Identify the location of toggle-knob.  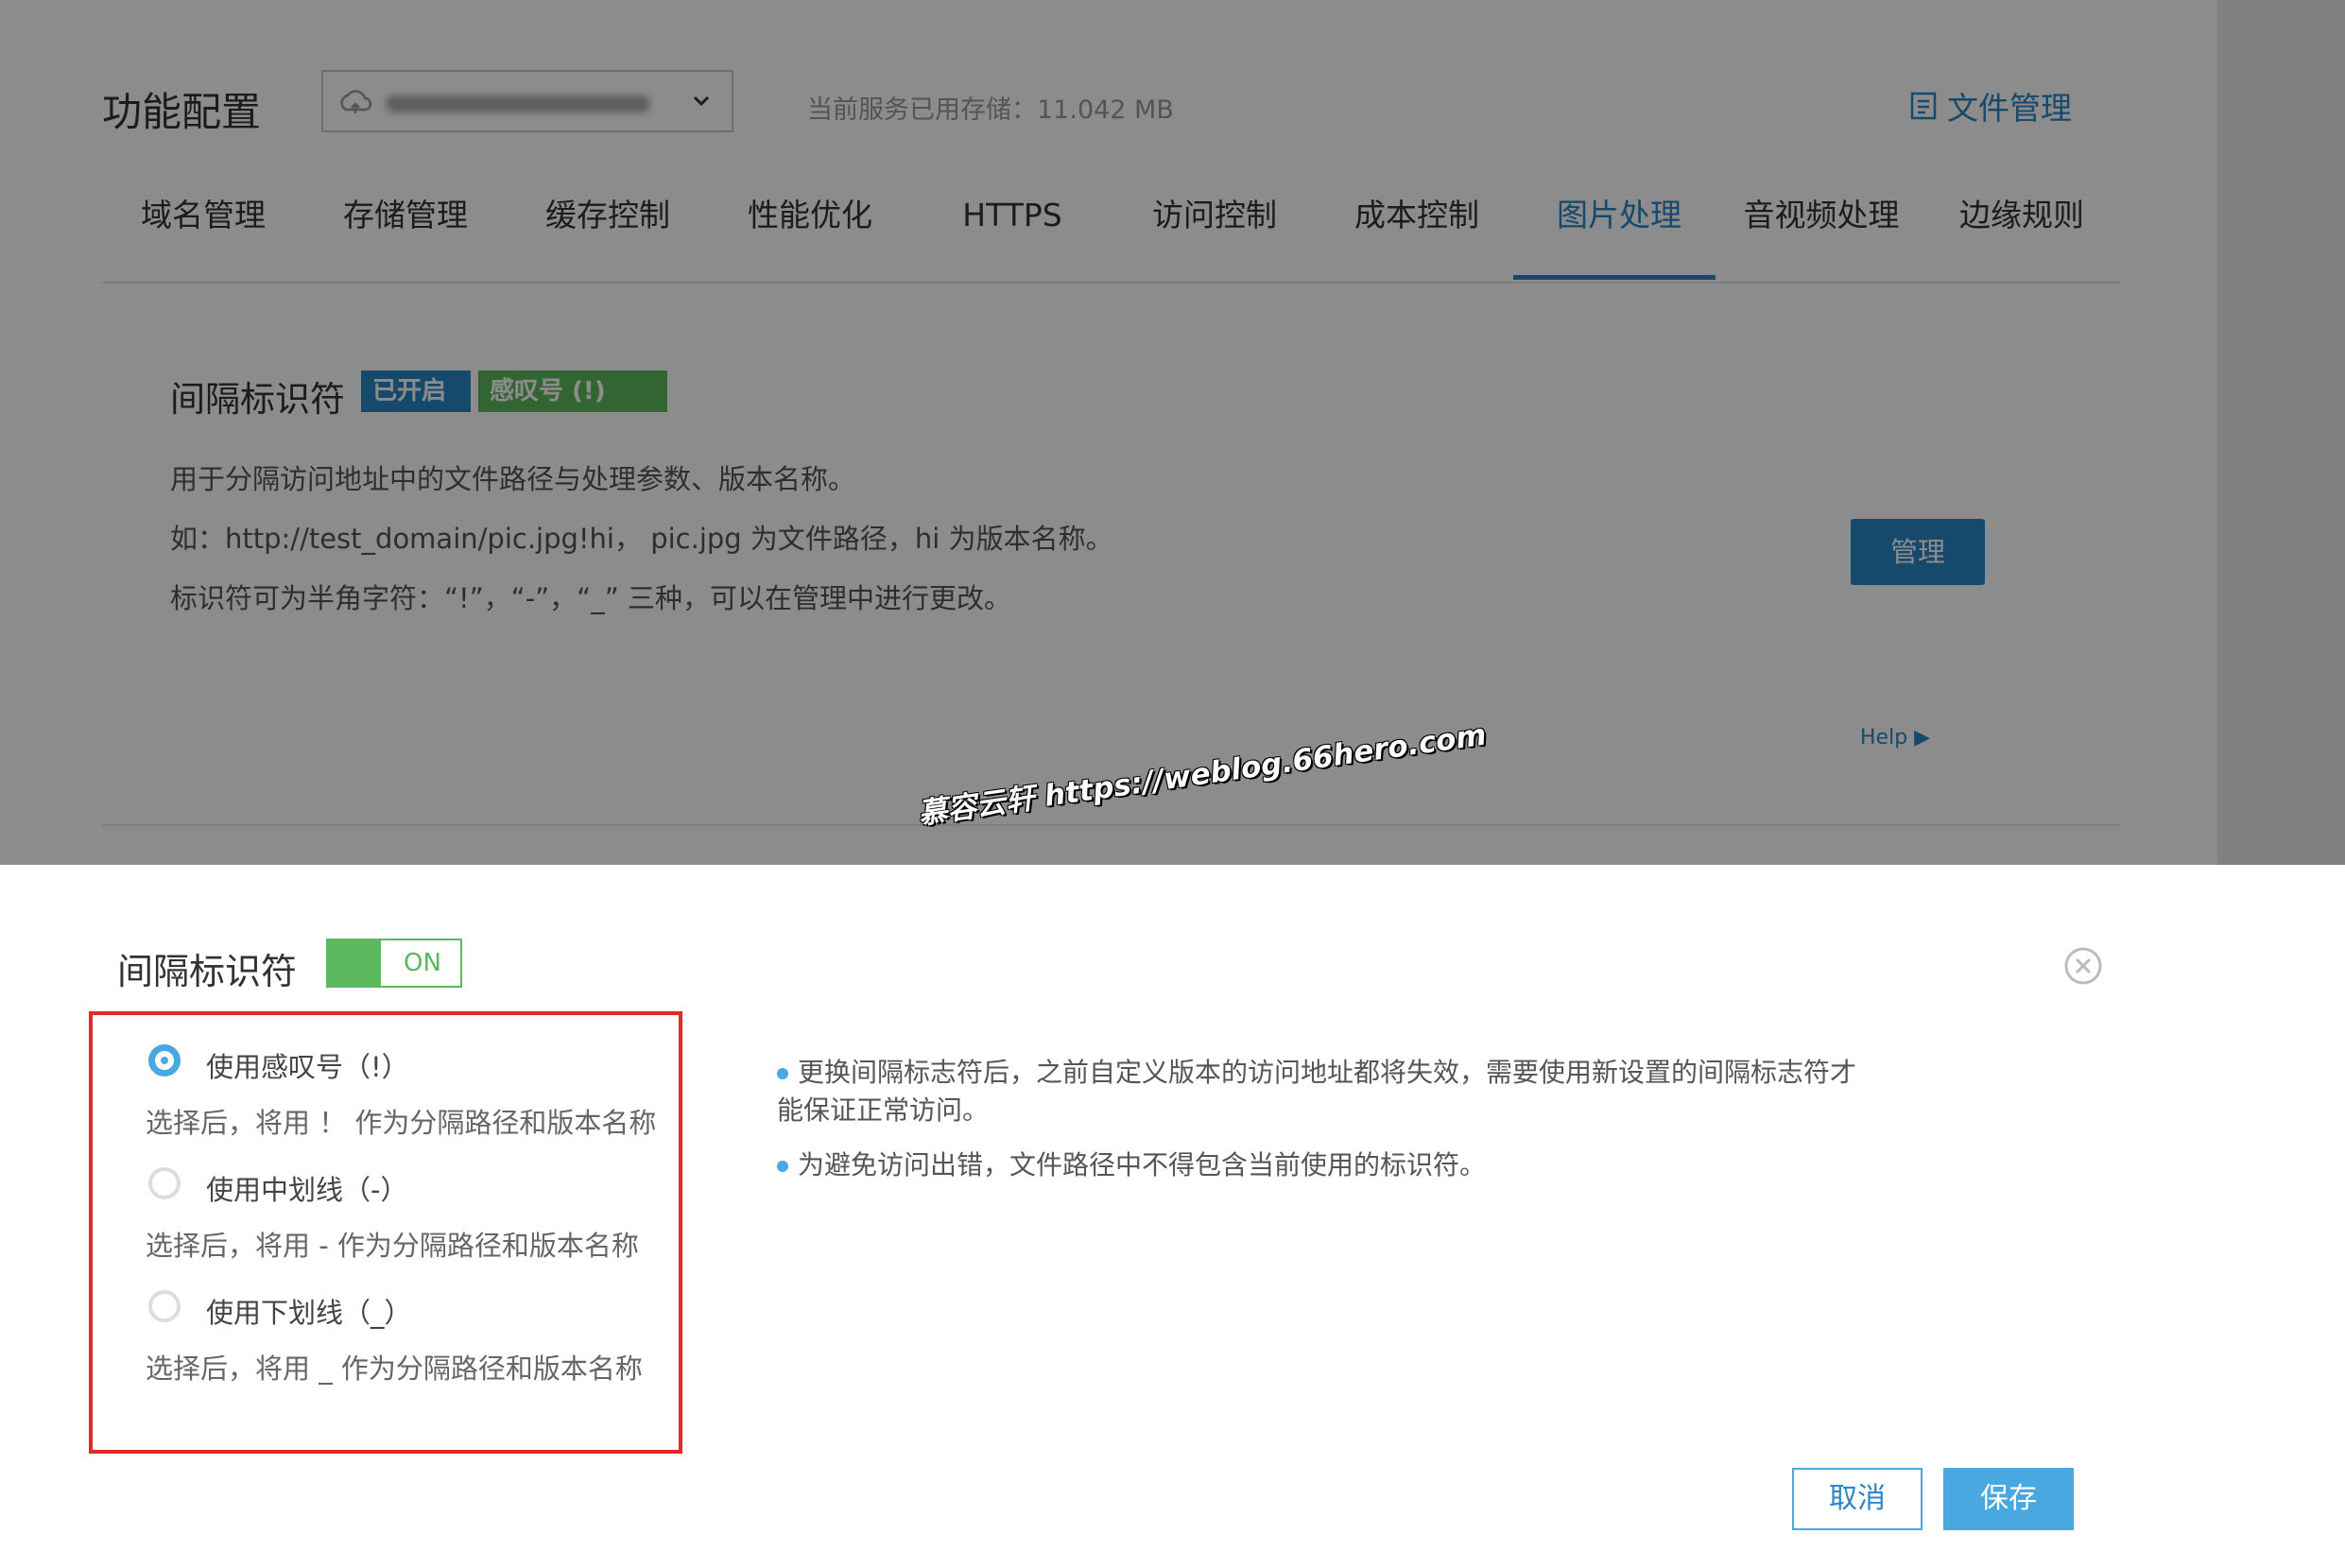
(354, 963).